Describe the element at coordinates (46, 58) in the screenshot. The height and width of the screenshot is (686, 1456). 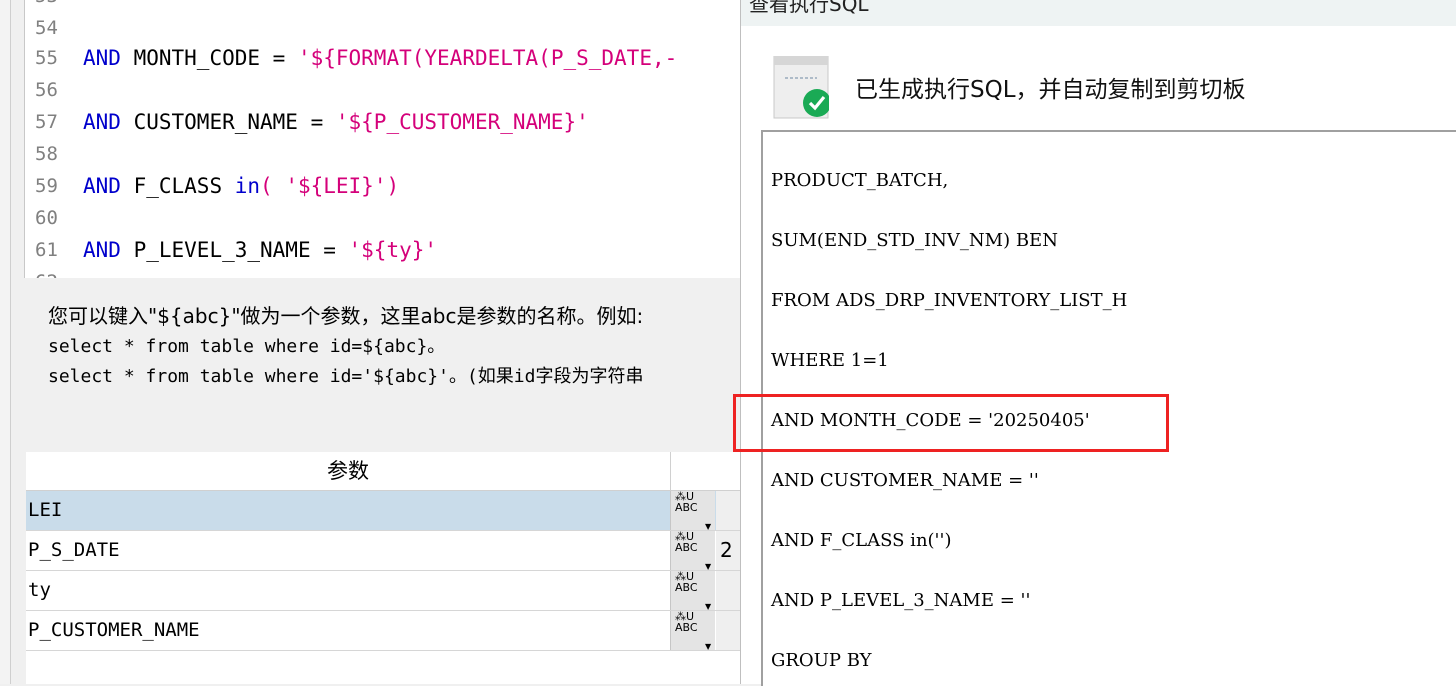
I see `line-number: 55` at that location.